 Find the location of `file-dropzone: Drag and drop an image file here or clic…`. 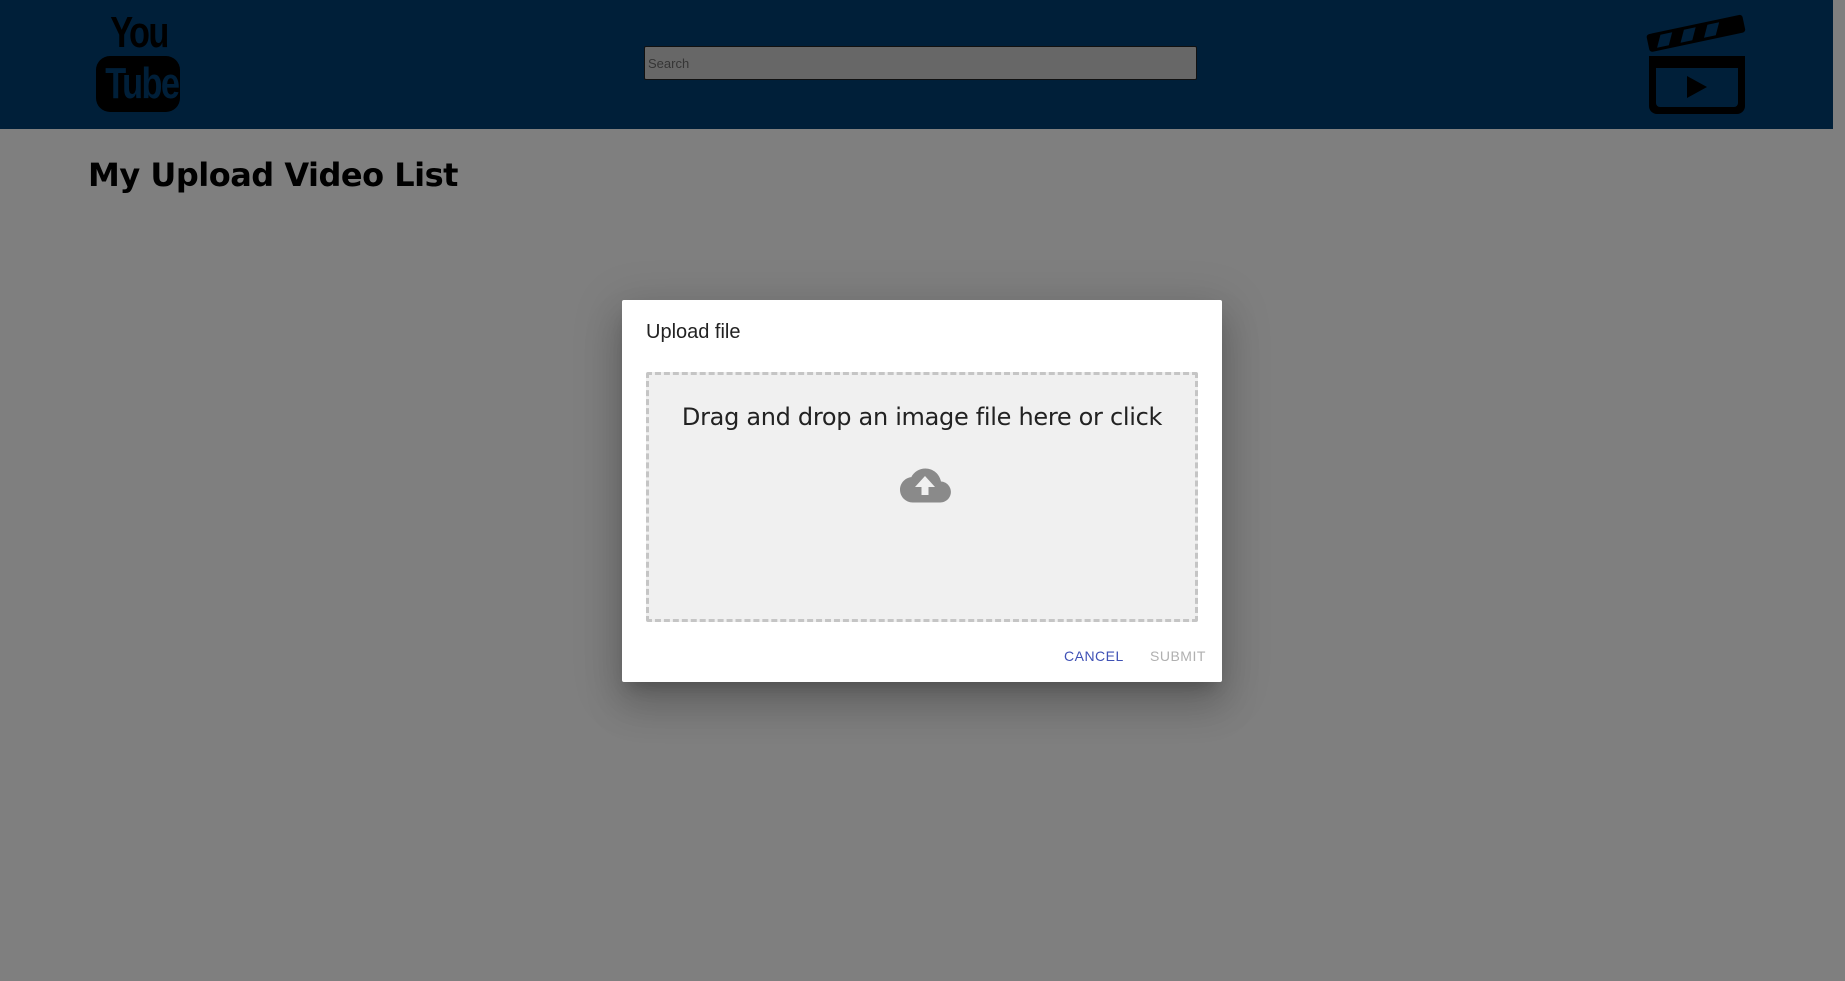

file-dropzone: Drag and drop an image file here or clic… is located at coordinates (922, 497).